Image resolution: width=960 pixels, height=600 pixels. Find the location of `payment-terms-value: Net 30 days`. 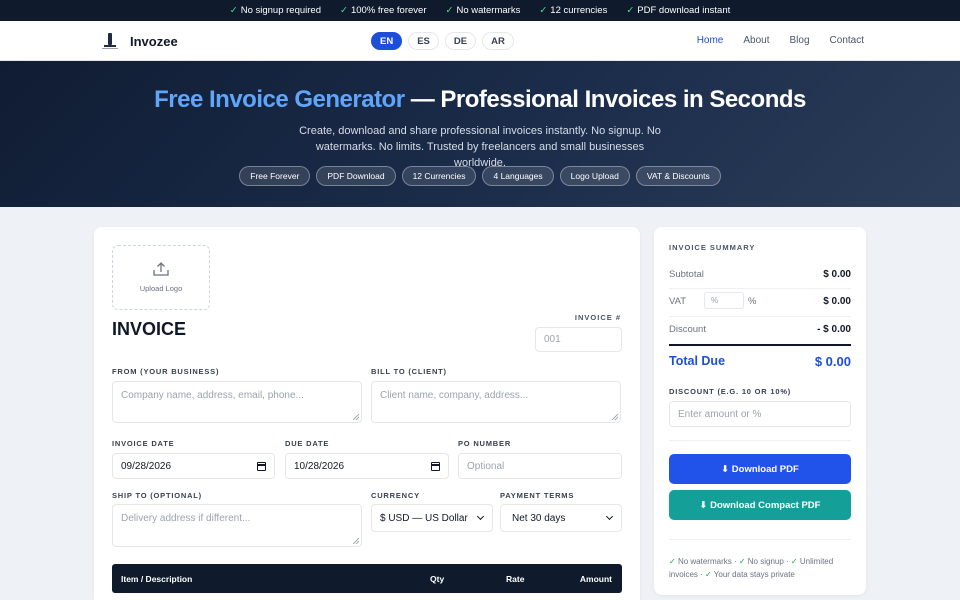

payment-terms-value: Net 30 days is located at coordinates (539, 518).